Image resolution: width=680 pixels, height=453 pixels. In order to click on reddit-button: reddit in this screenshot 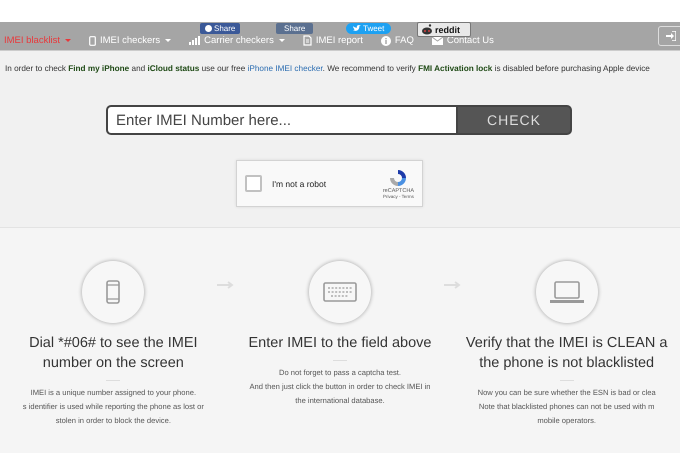, I will do `click(444, 29)`.